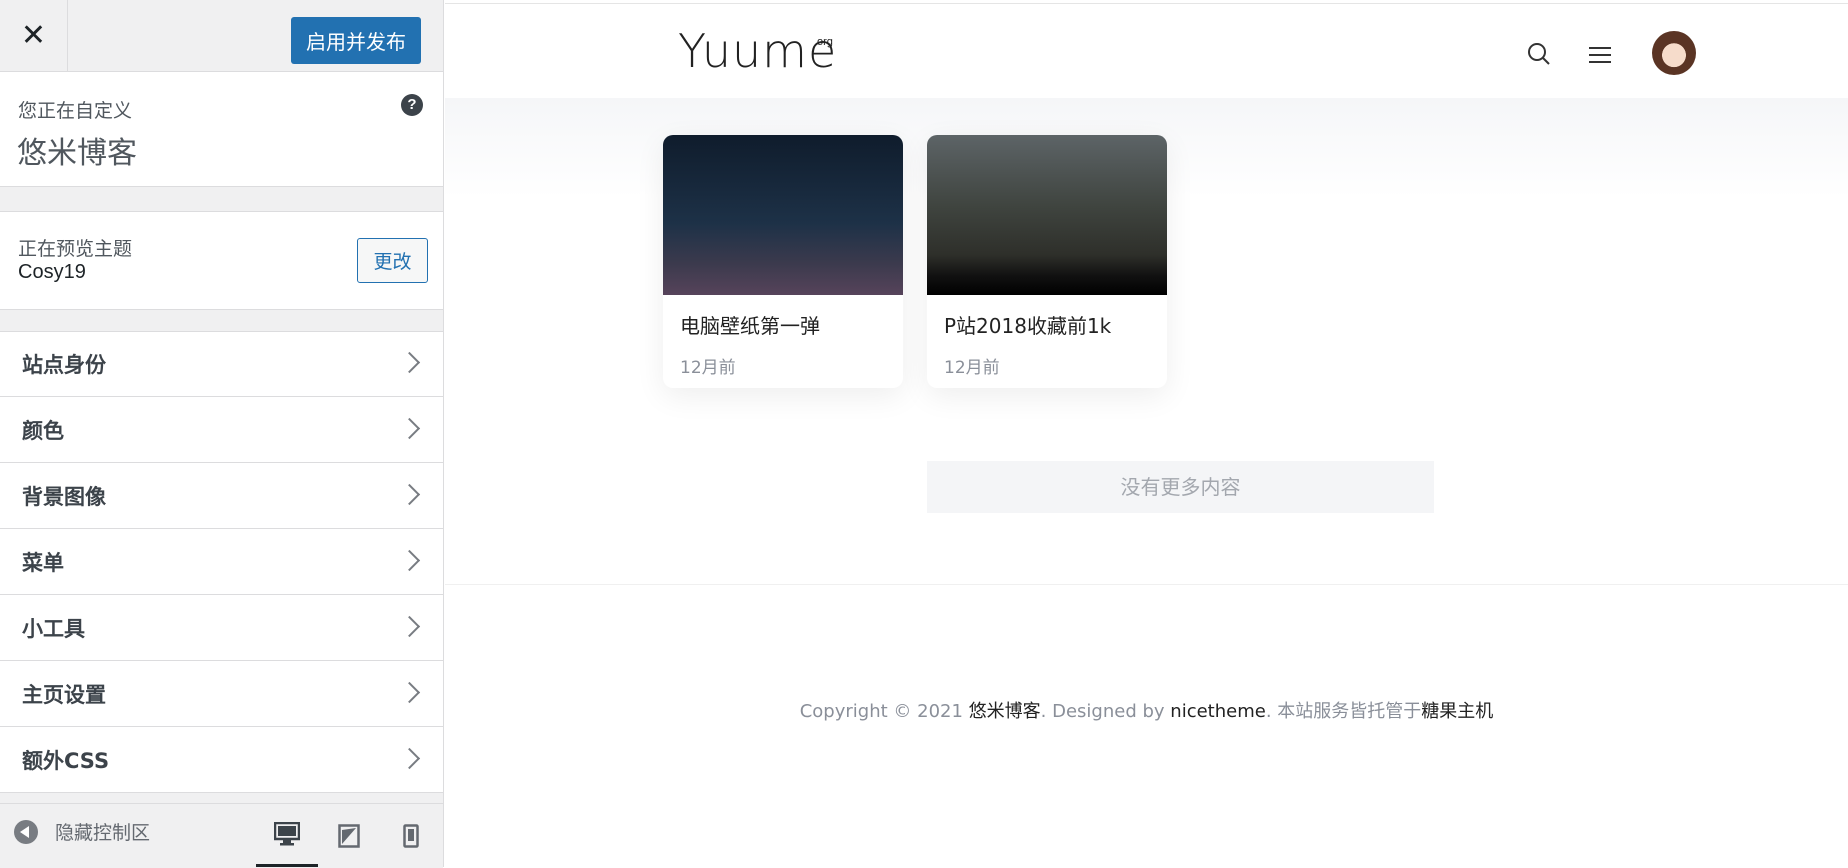 The image size is (1848, 868). I want to click on no-more-content: 没有更多内容, so click(1180, 487).